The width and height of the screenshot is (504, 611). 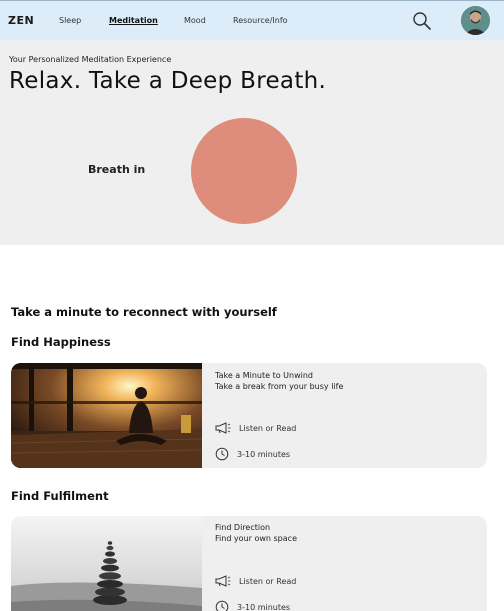 What do you see at coordinates (133, 20) in the screenshot?
I see `nav-link-meditation: Meditation` at bounding box center [133, 20].